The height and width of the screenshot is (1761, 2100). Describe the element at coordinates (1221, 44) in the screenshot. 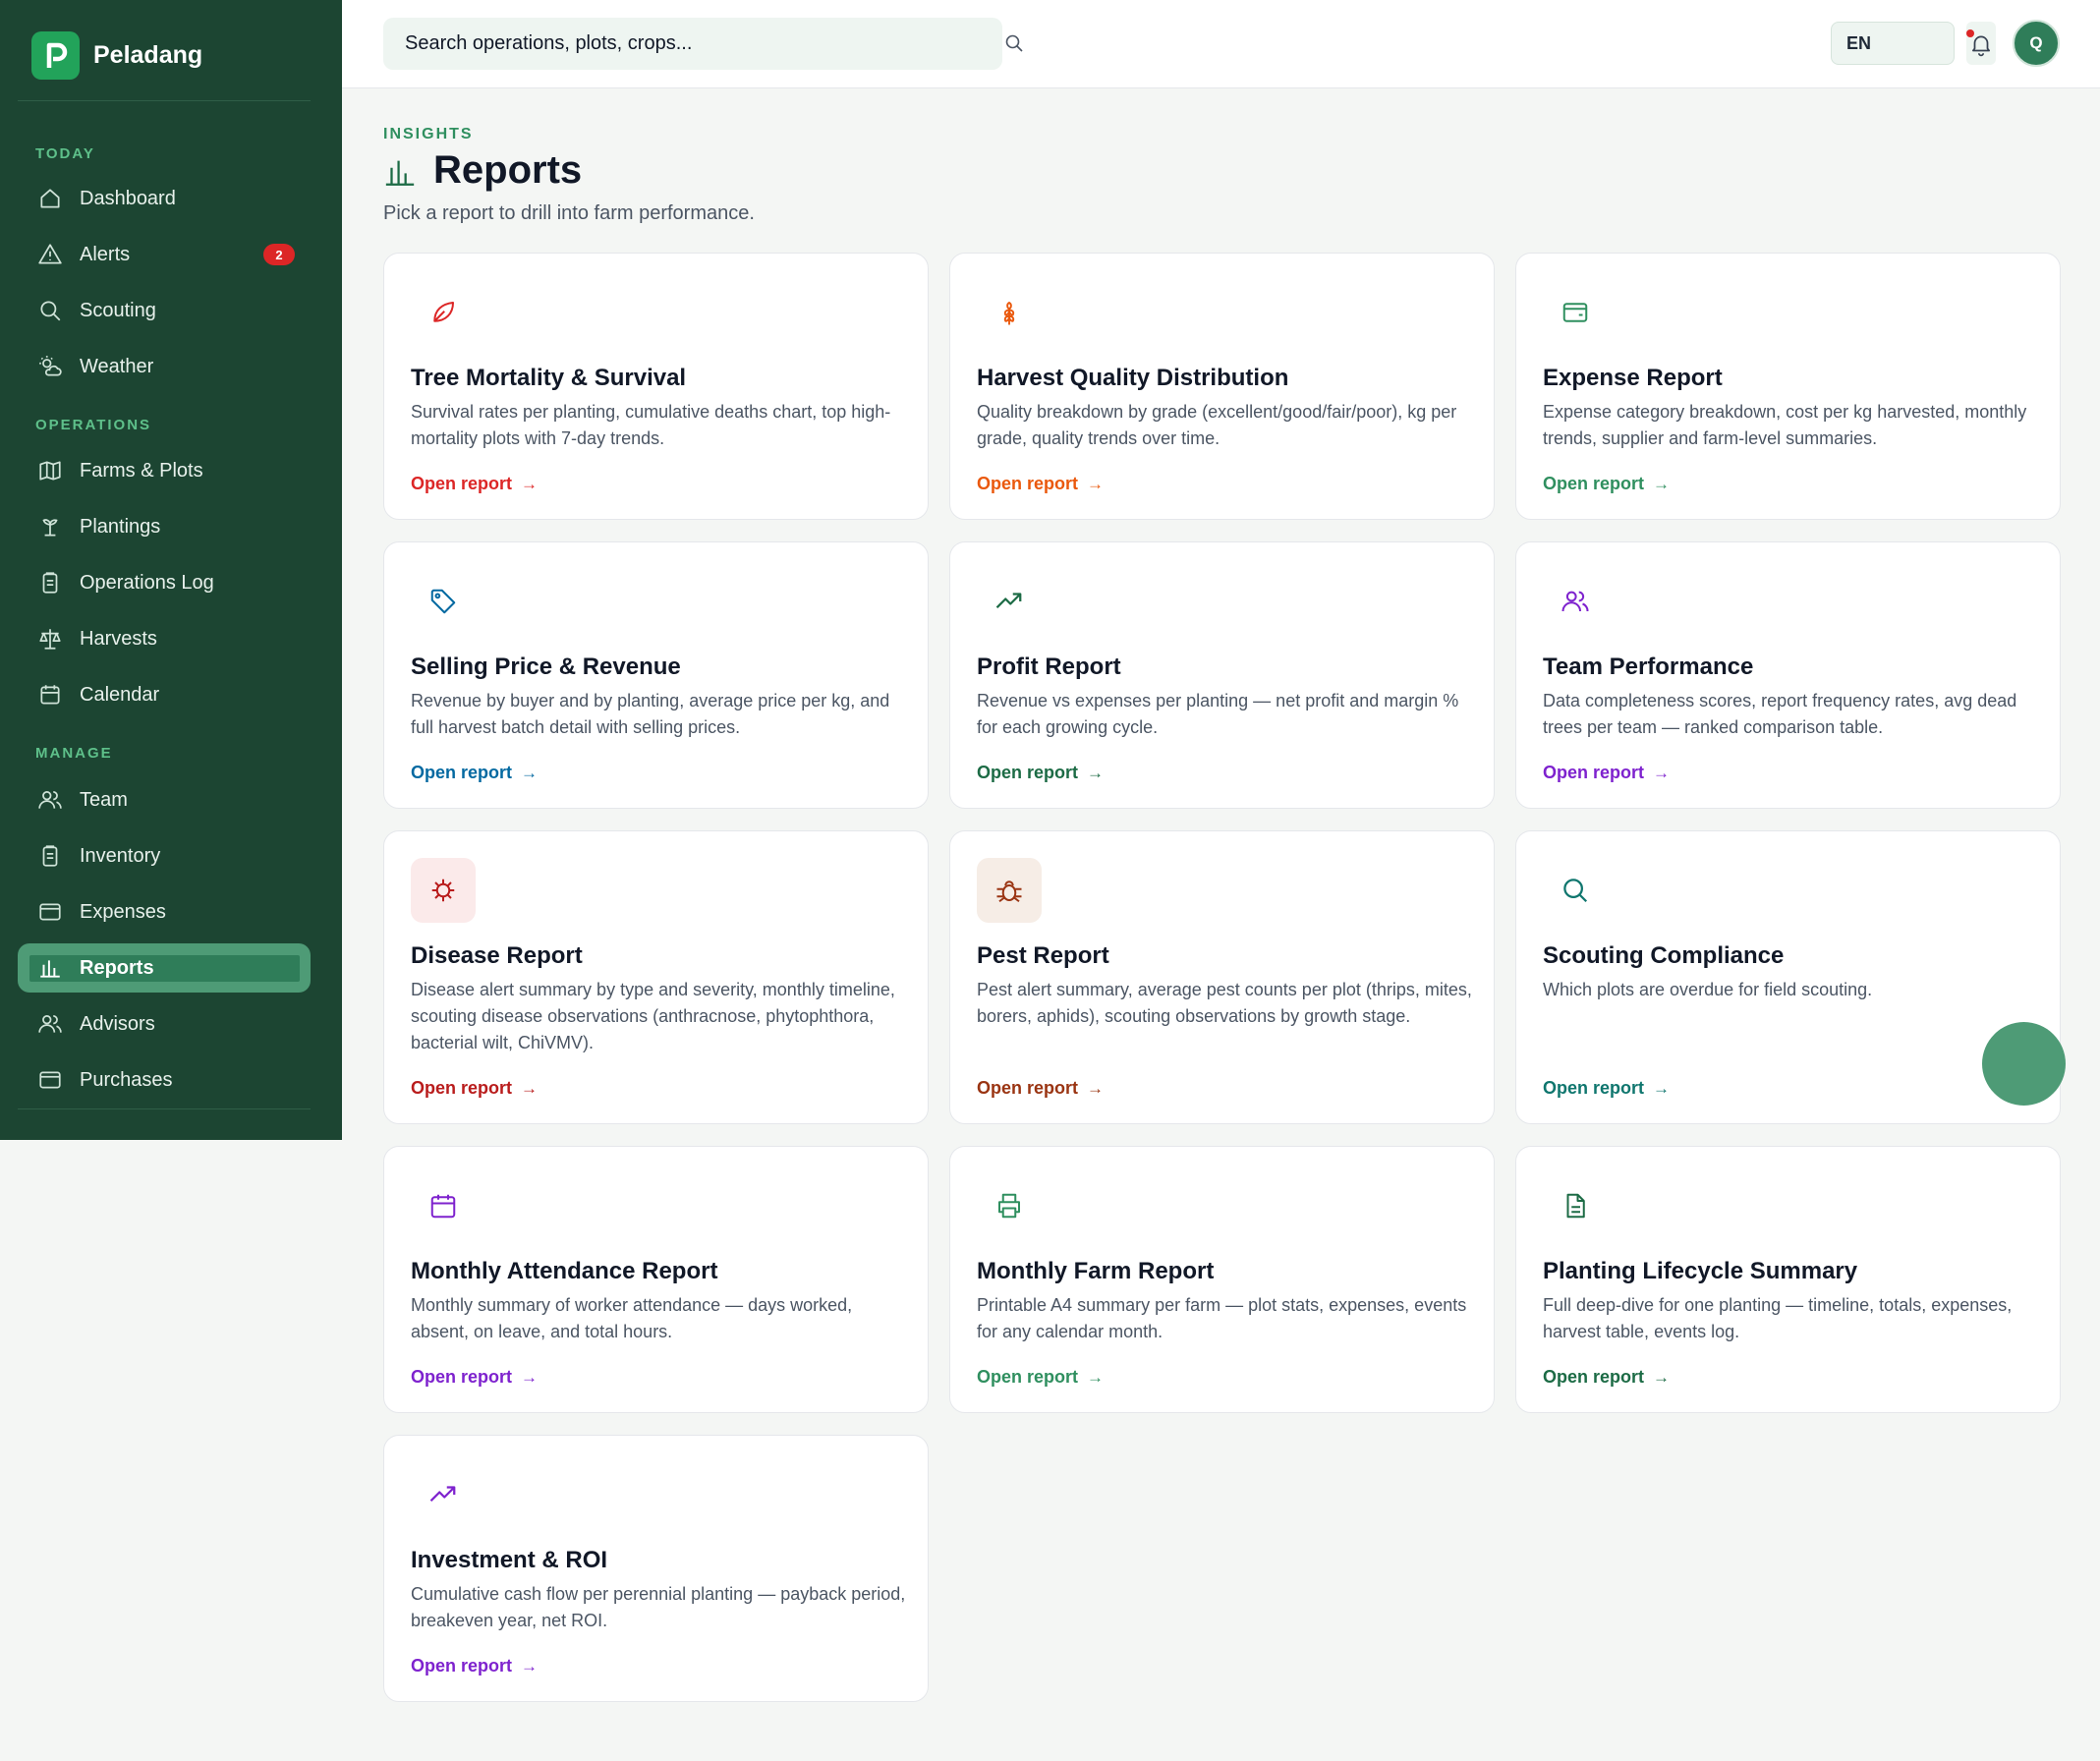

I see `topbar: EN Q` at that location.